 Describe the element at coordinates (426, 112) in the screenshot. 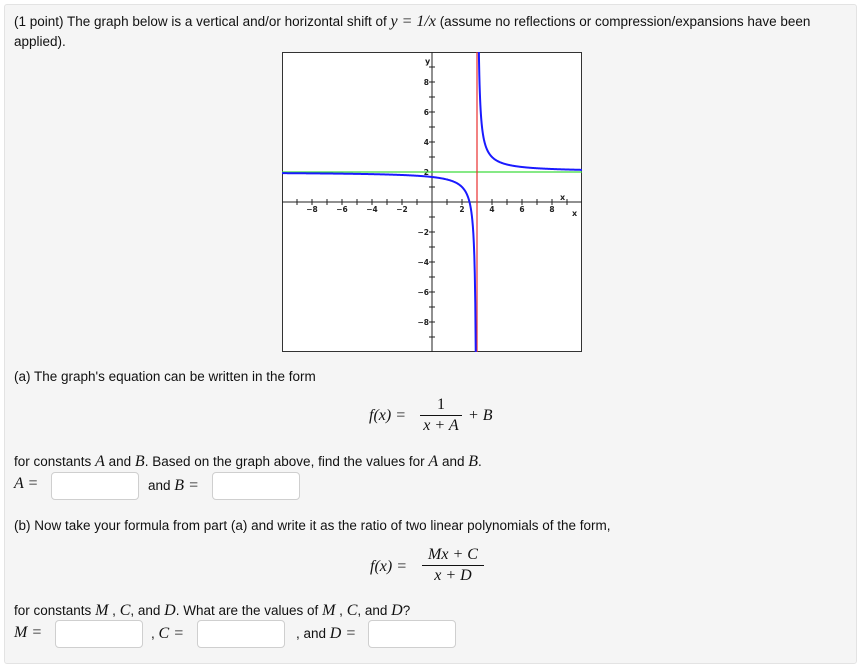

I see `y-tick-label: 6` at that location.